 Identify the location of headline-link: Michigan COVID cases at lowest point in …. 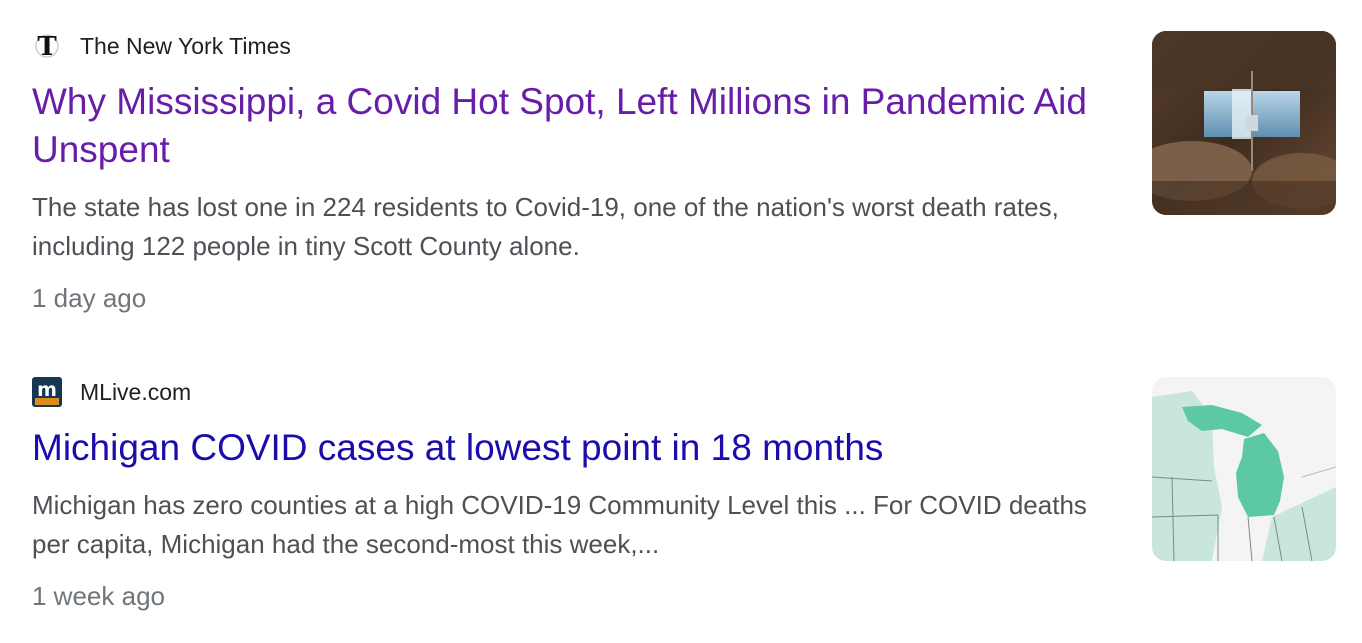
(577, 448).